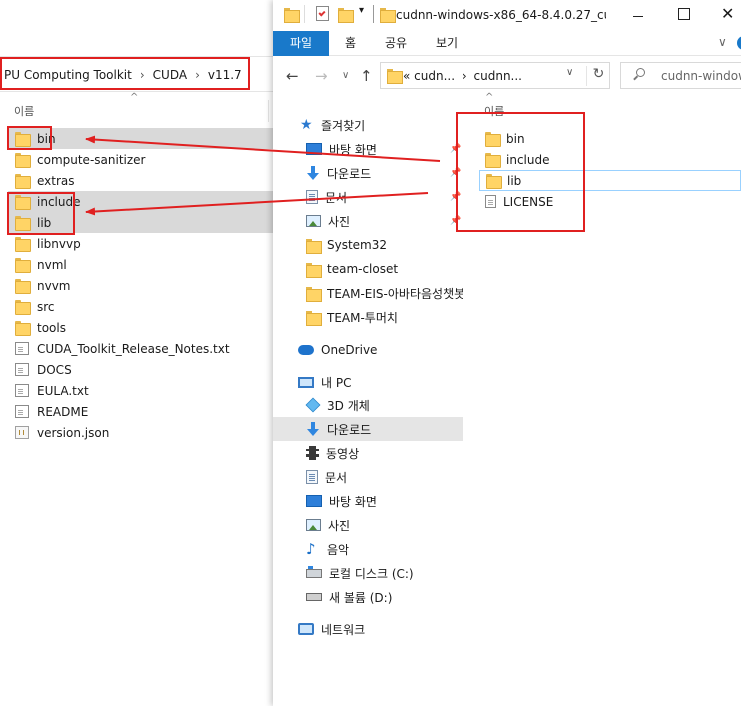 Image resolution: width=741 pixels, height=706 pixels. I want to click on list-item: src, so click(140, 306).